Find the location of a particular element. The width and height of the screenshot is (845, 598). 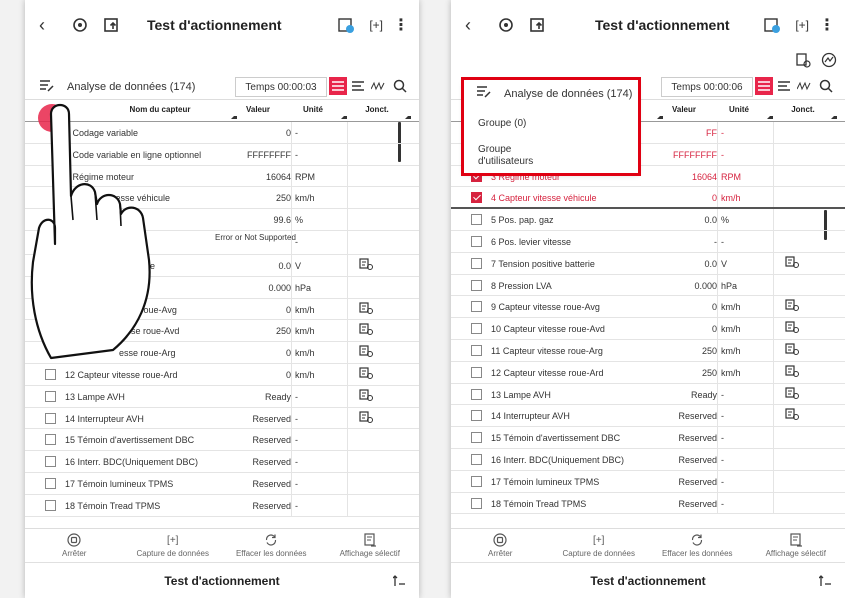

table-row: 8 Pression LVA 0.000 hPa is located at coordinates (648, 286).